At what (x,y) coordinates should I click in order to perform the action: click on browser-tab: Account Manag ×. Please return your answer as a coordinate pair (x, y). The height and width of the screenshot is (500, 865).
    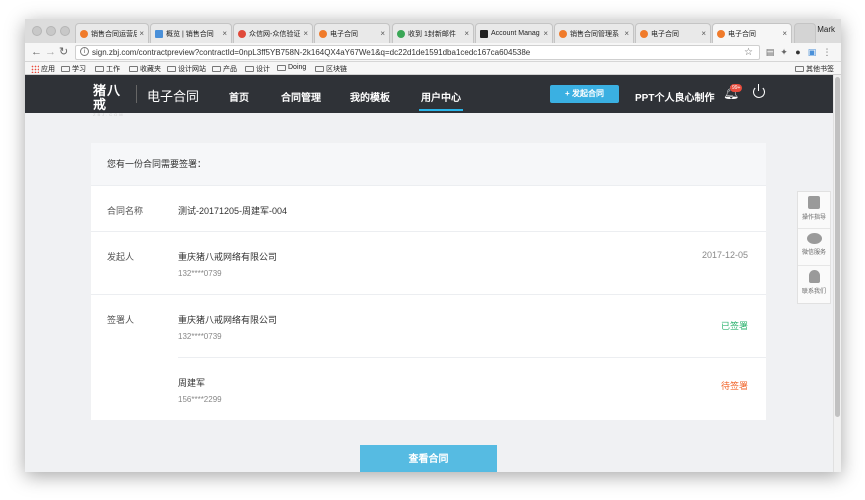
    Looking at the image, I should click on (514, 33).